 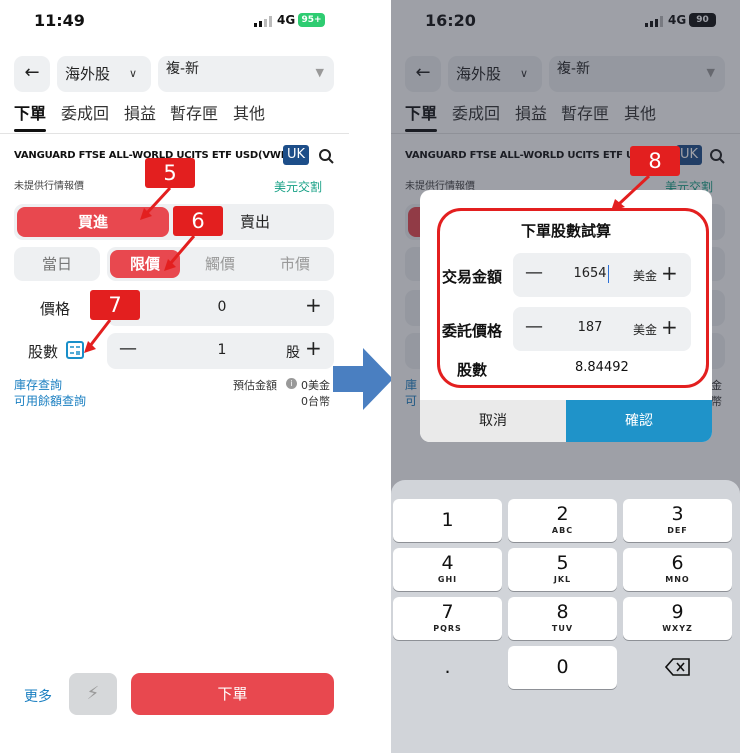 I want to click on more-link: 更多, so click(x=38, y=696).